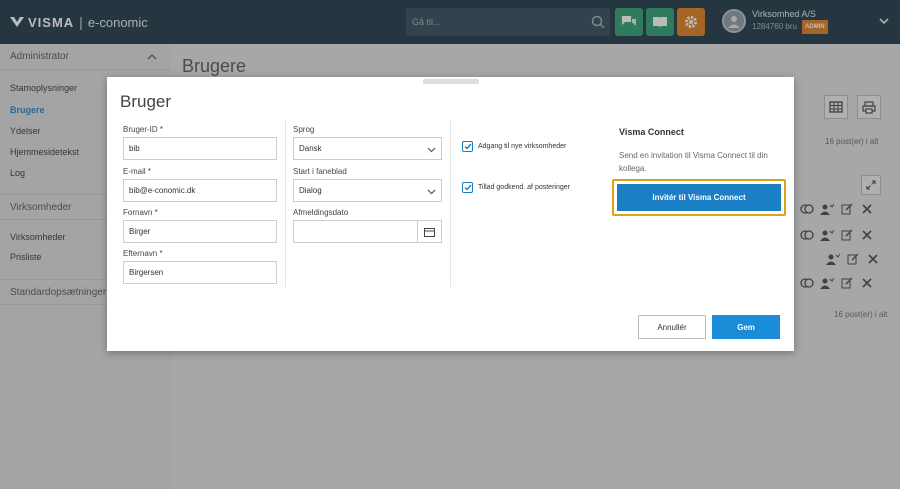  I want to click on invite-highlight-frame: Invitér til Visma Connect, so click(699, 197).